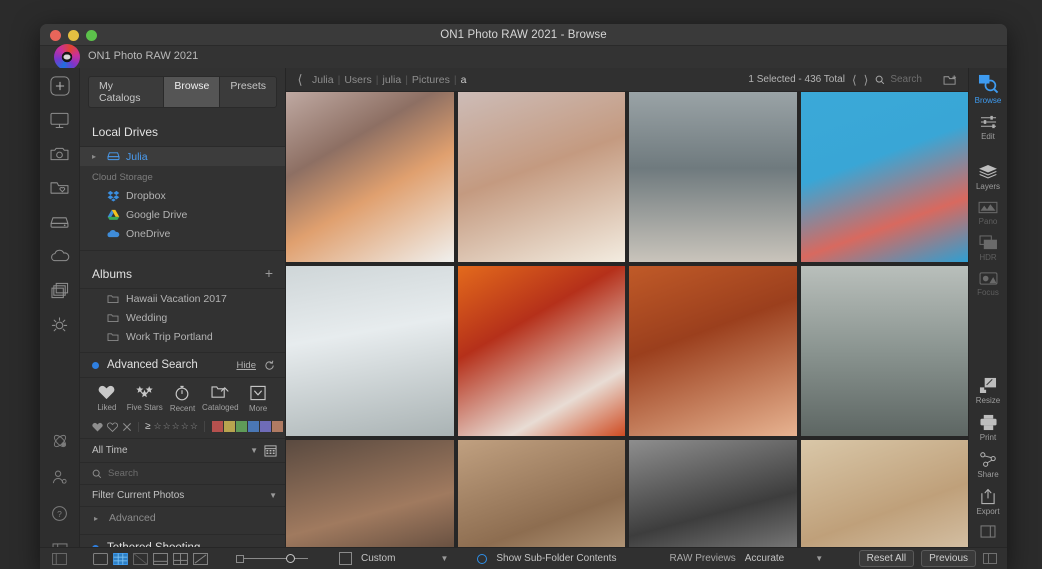  I want to click on tab-my-catalogs: My Catalogs, so click(126, 92).